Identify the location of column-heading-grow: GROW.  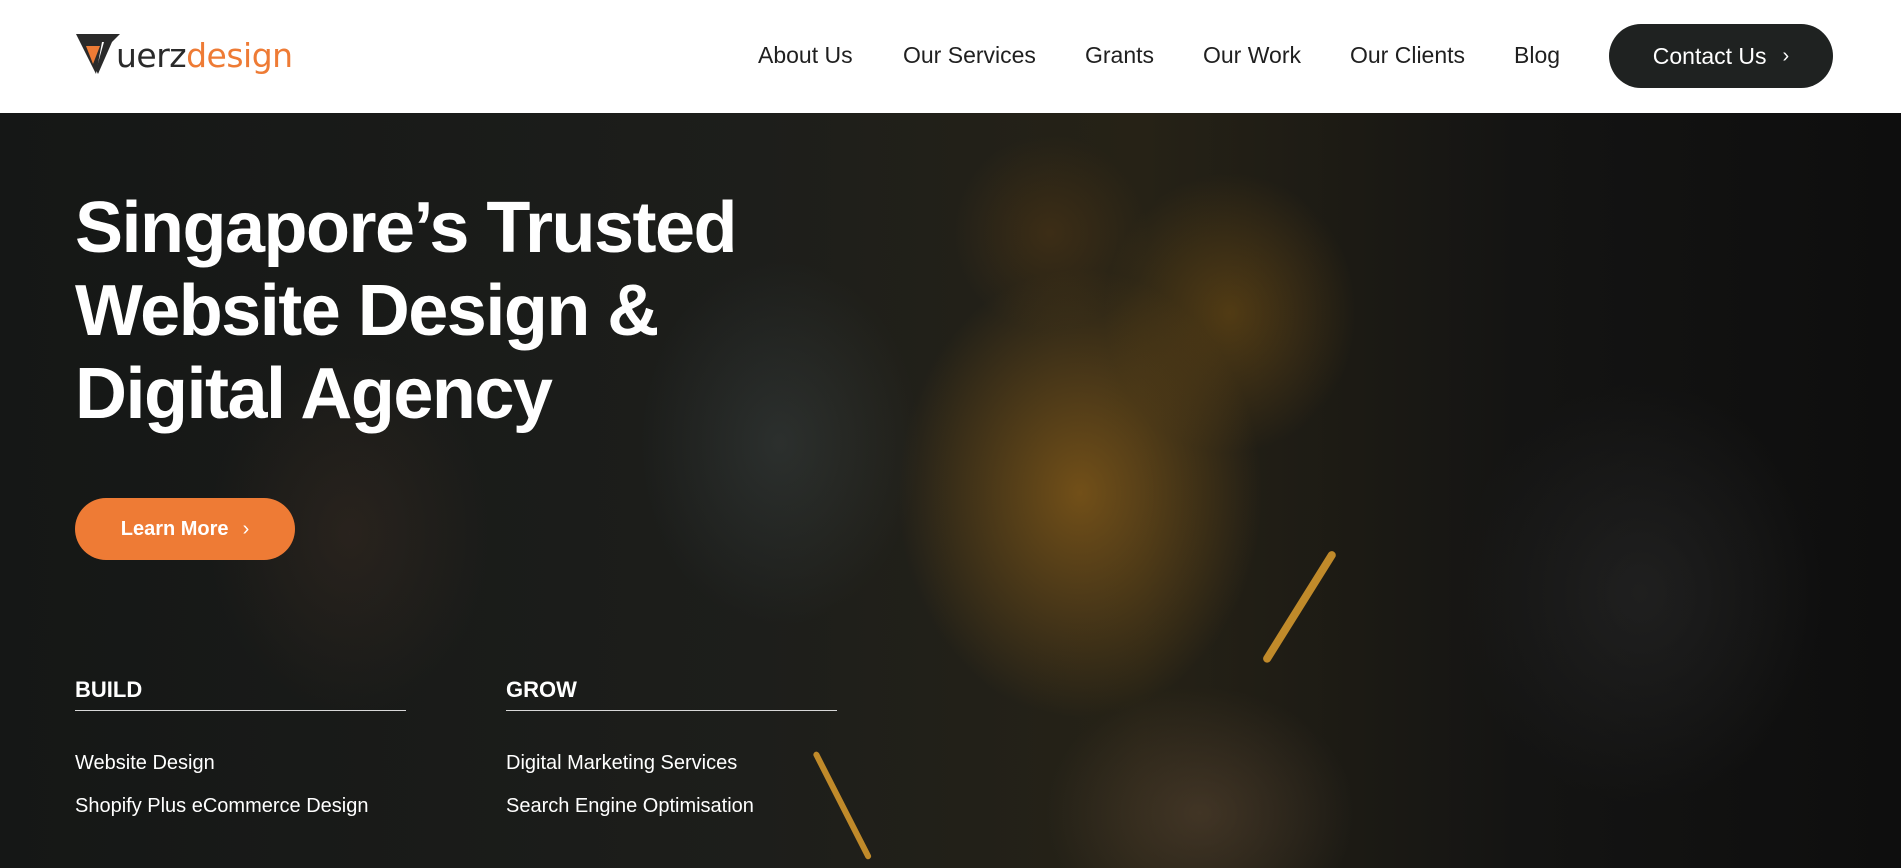
(541, 689).